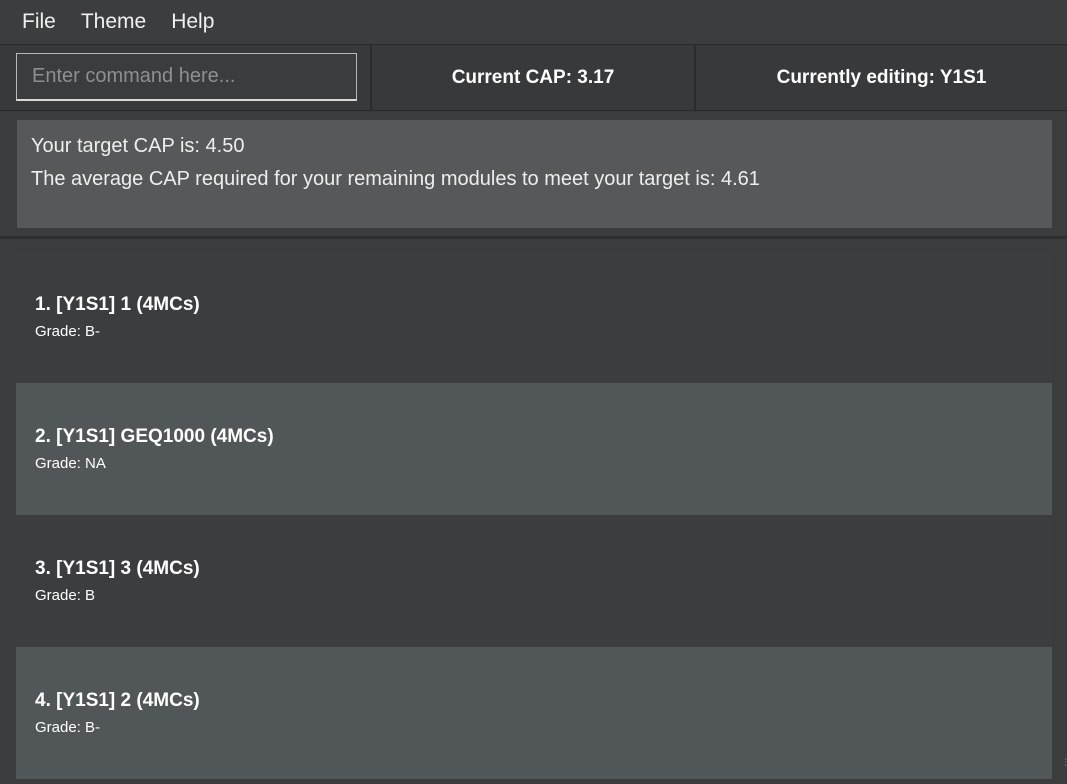 The width and height of the screenshot is (1067, 784). I want to click on command-input, so click(186, 77).